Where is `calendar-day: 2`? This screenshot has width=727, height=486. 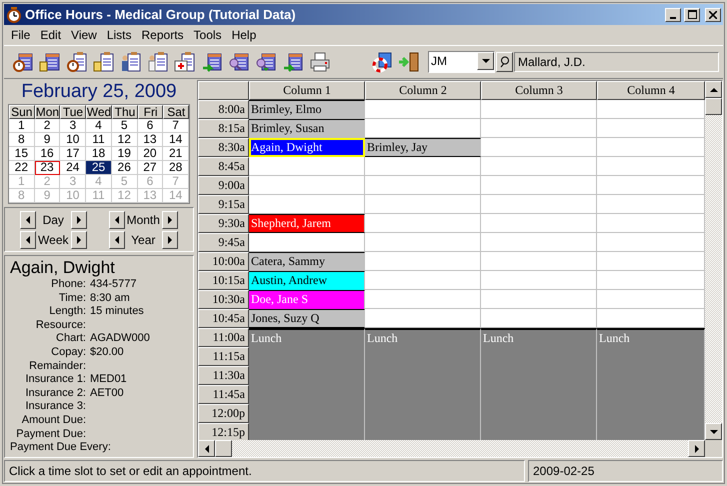
calendar-day: 2 is located at coordinates (47, 126).